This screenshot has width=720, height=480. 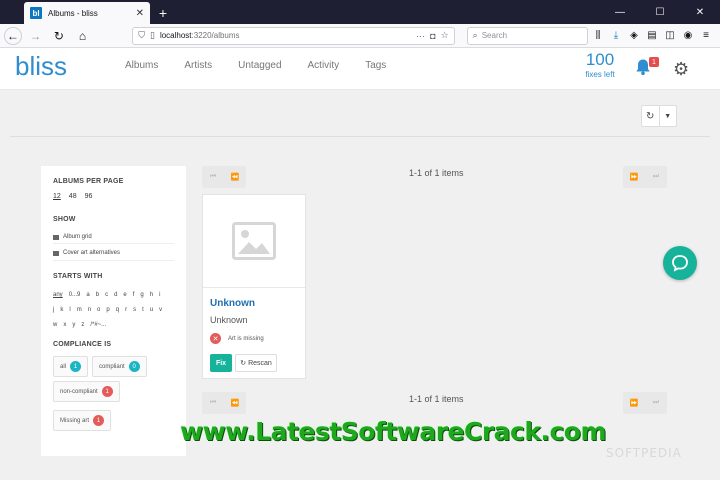 I want to click on fixes-left-counter: 100 fixes left, so click(x=600, y=64).